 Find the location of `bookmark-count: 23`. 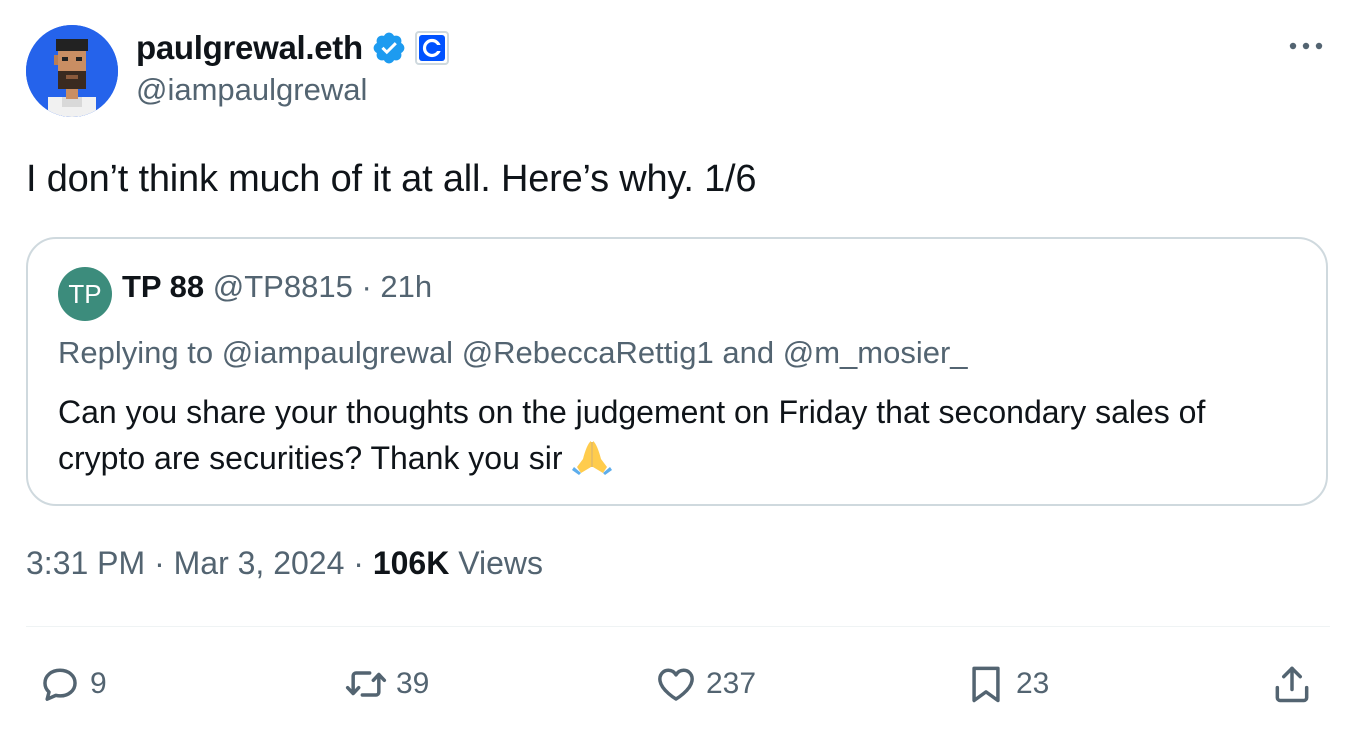

bookmark-count: 23 is located at coordinates (1033, 683).